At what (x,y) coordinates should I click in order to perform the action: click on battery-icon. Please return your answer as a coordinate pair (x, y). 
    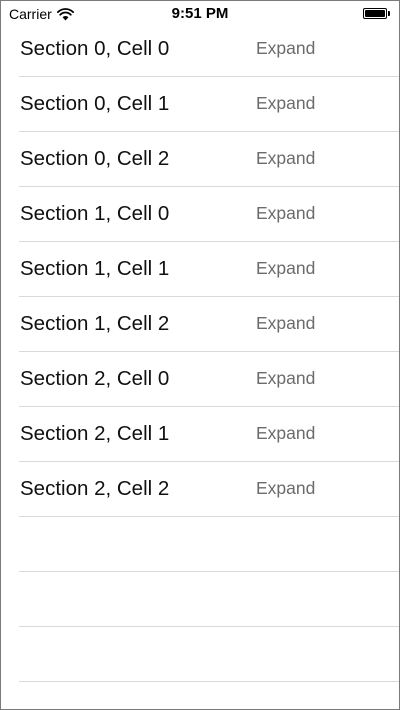
    Looking at the image, I should click on (377, 13).